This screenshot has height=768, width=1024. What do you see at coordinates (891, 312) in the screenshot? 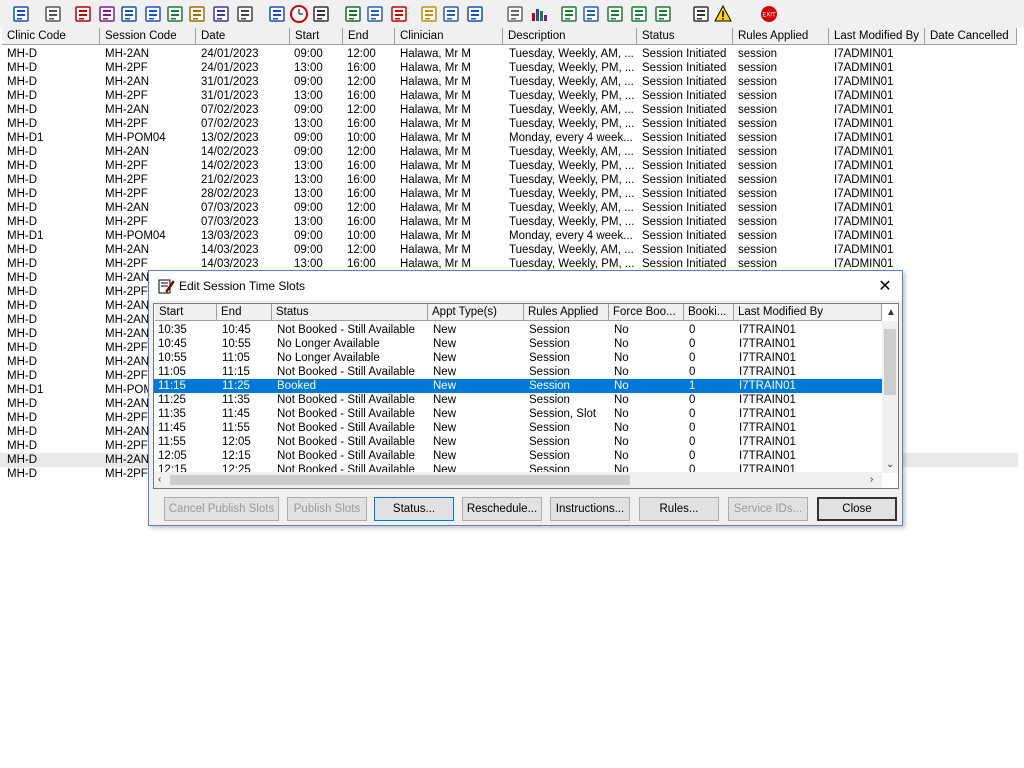
I see `scroll-up-icon: ▲` at bounding box center [891, 312].